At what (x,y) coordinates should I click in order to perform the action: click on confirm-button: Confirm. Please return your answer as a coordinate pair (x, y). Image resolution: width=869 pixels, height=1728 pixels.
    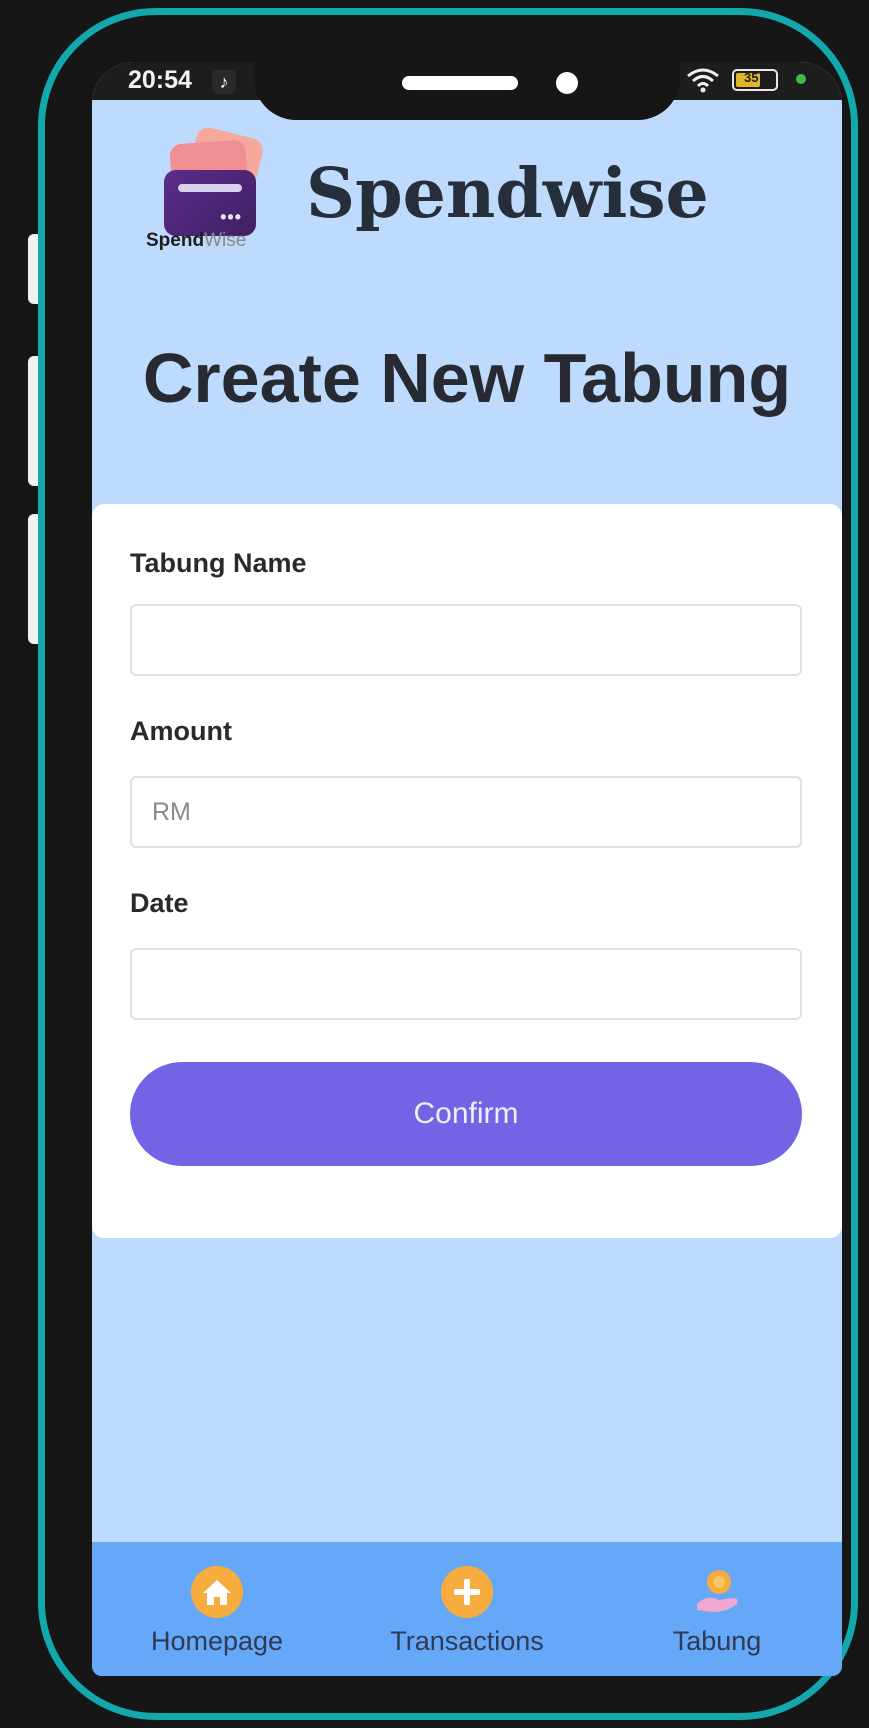
    Looking at the image, I should click on (466, 1114).